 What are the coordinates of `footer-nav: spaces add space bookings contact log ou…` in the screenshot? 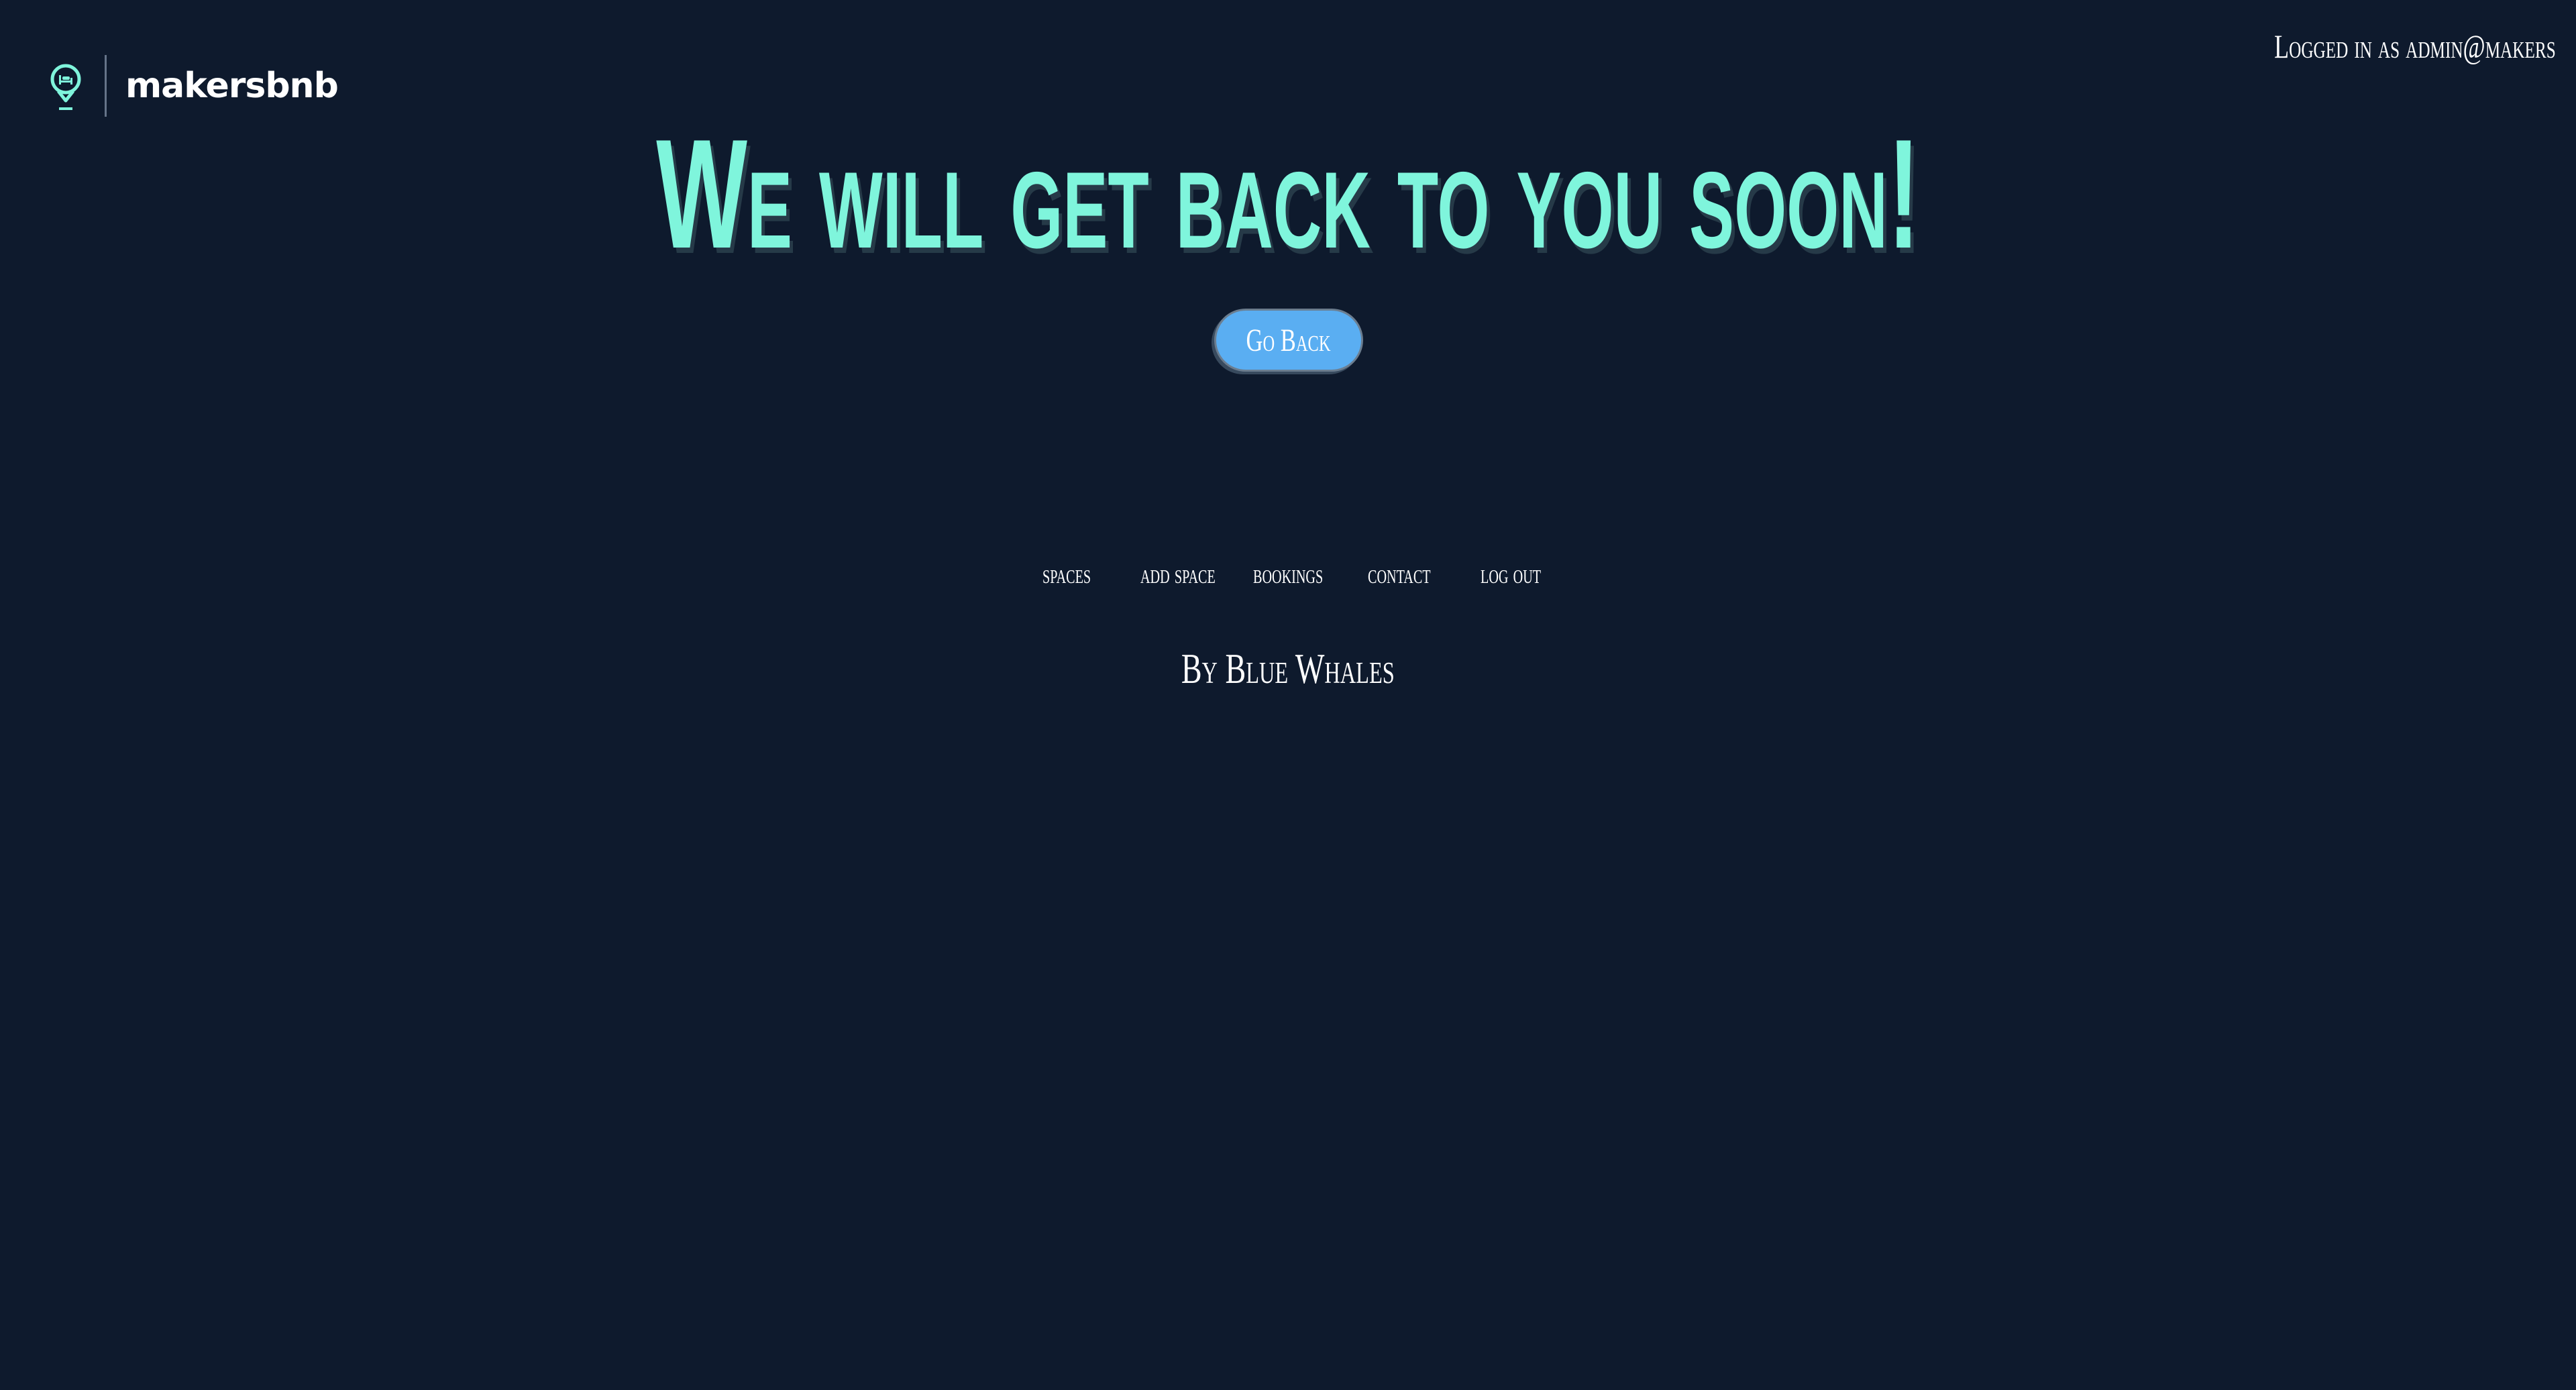 It's located at (1288, 574).